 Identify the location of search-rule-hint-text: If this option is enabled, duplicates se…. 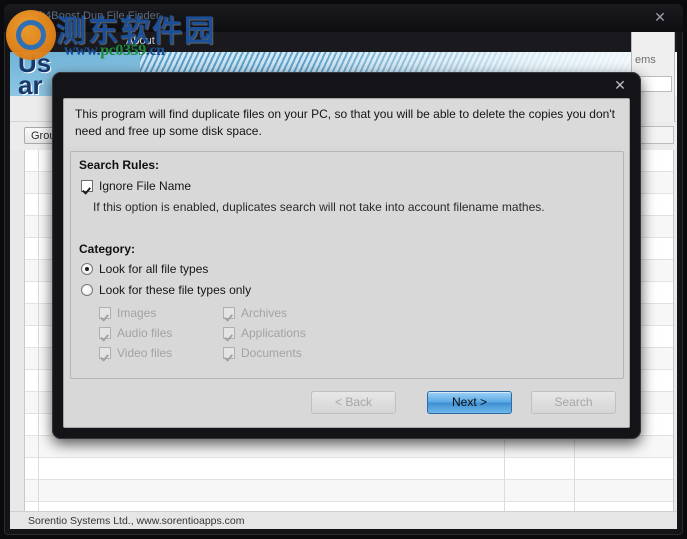
(319, 207).